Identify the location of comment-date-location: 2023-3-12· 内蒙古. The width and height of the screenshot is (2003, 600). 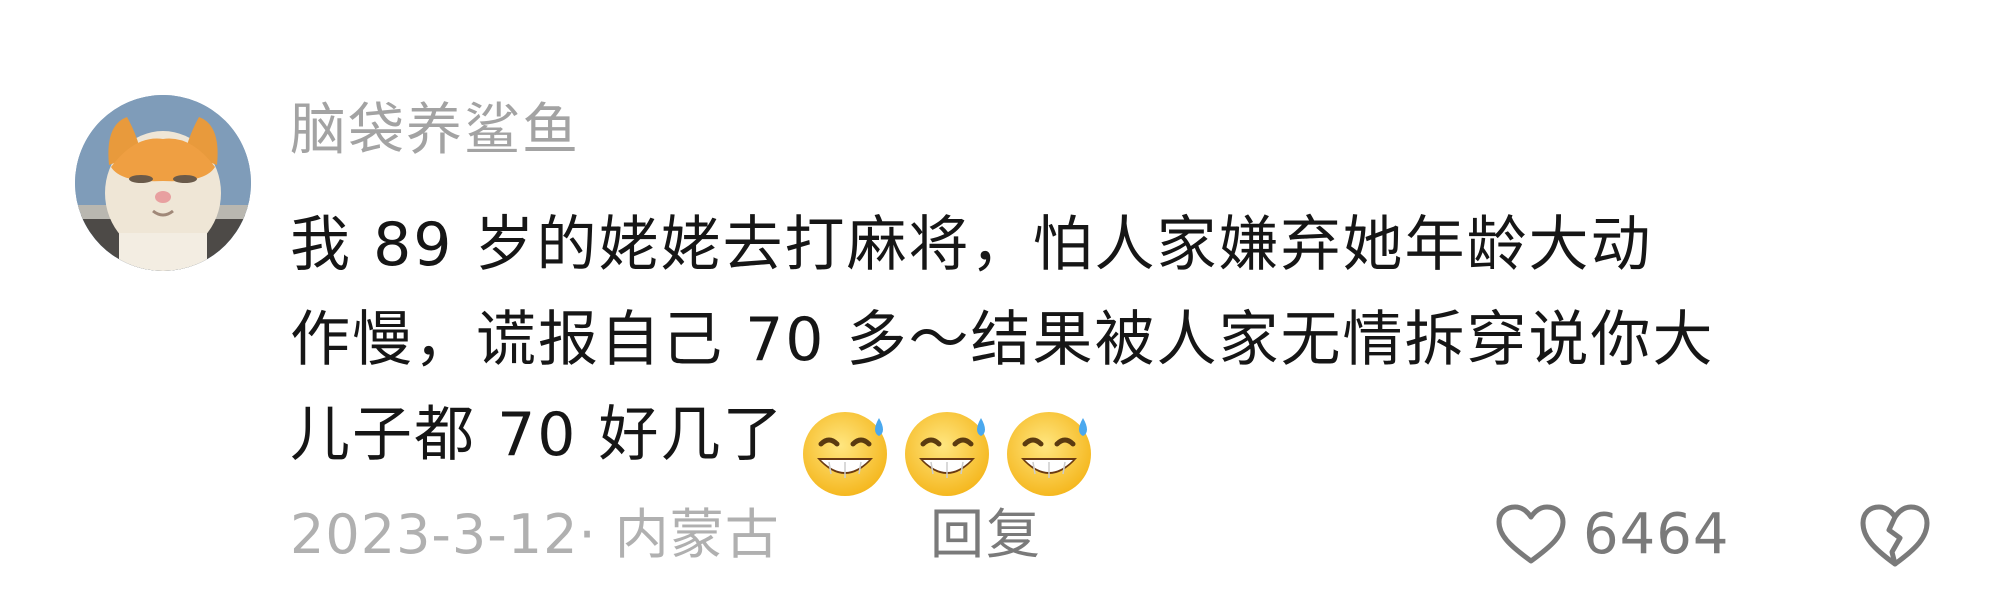
(535, 534).